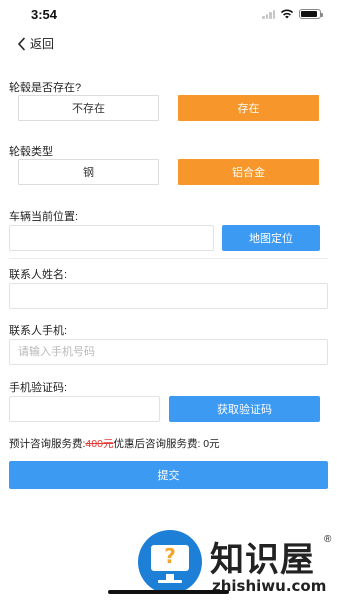  What do you see at coordinates (47, 444) in the screenshot?
I see `fee-prefix: 预计咨询服务费:` at bounding box center [47, 444].